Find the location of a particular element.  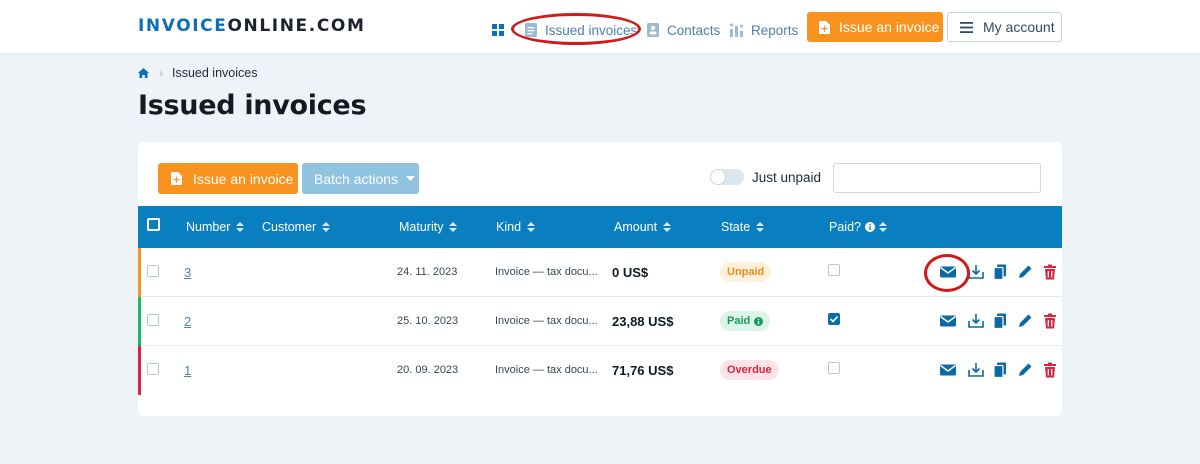

column-amount-label: Amount is located at coordinates (636, 227).